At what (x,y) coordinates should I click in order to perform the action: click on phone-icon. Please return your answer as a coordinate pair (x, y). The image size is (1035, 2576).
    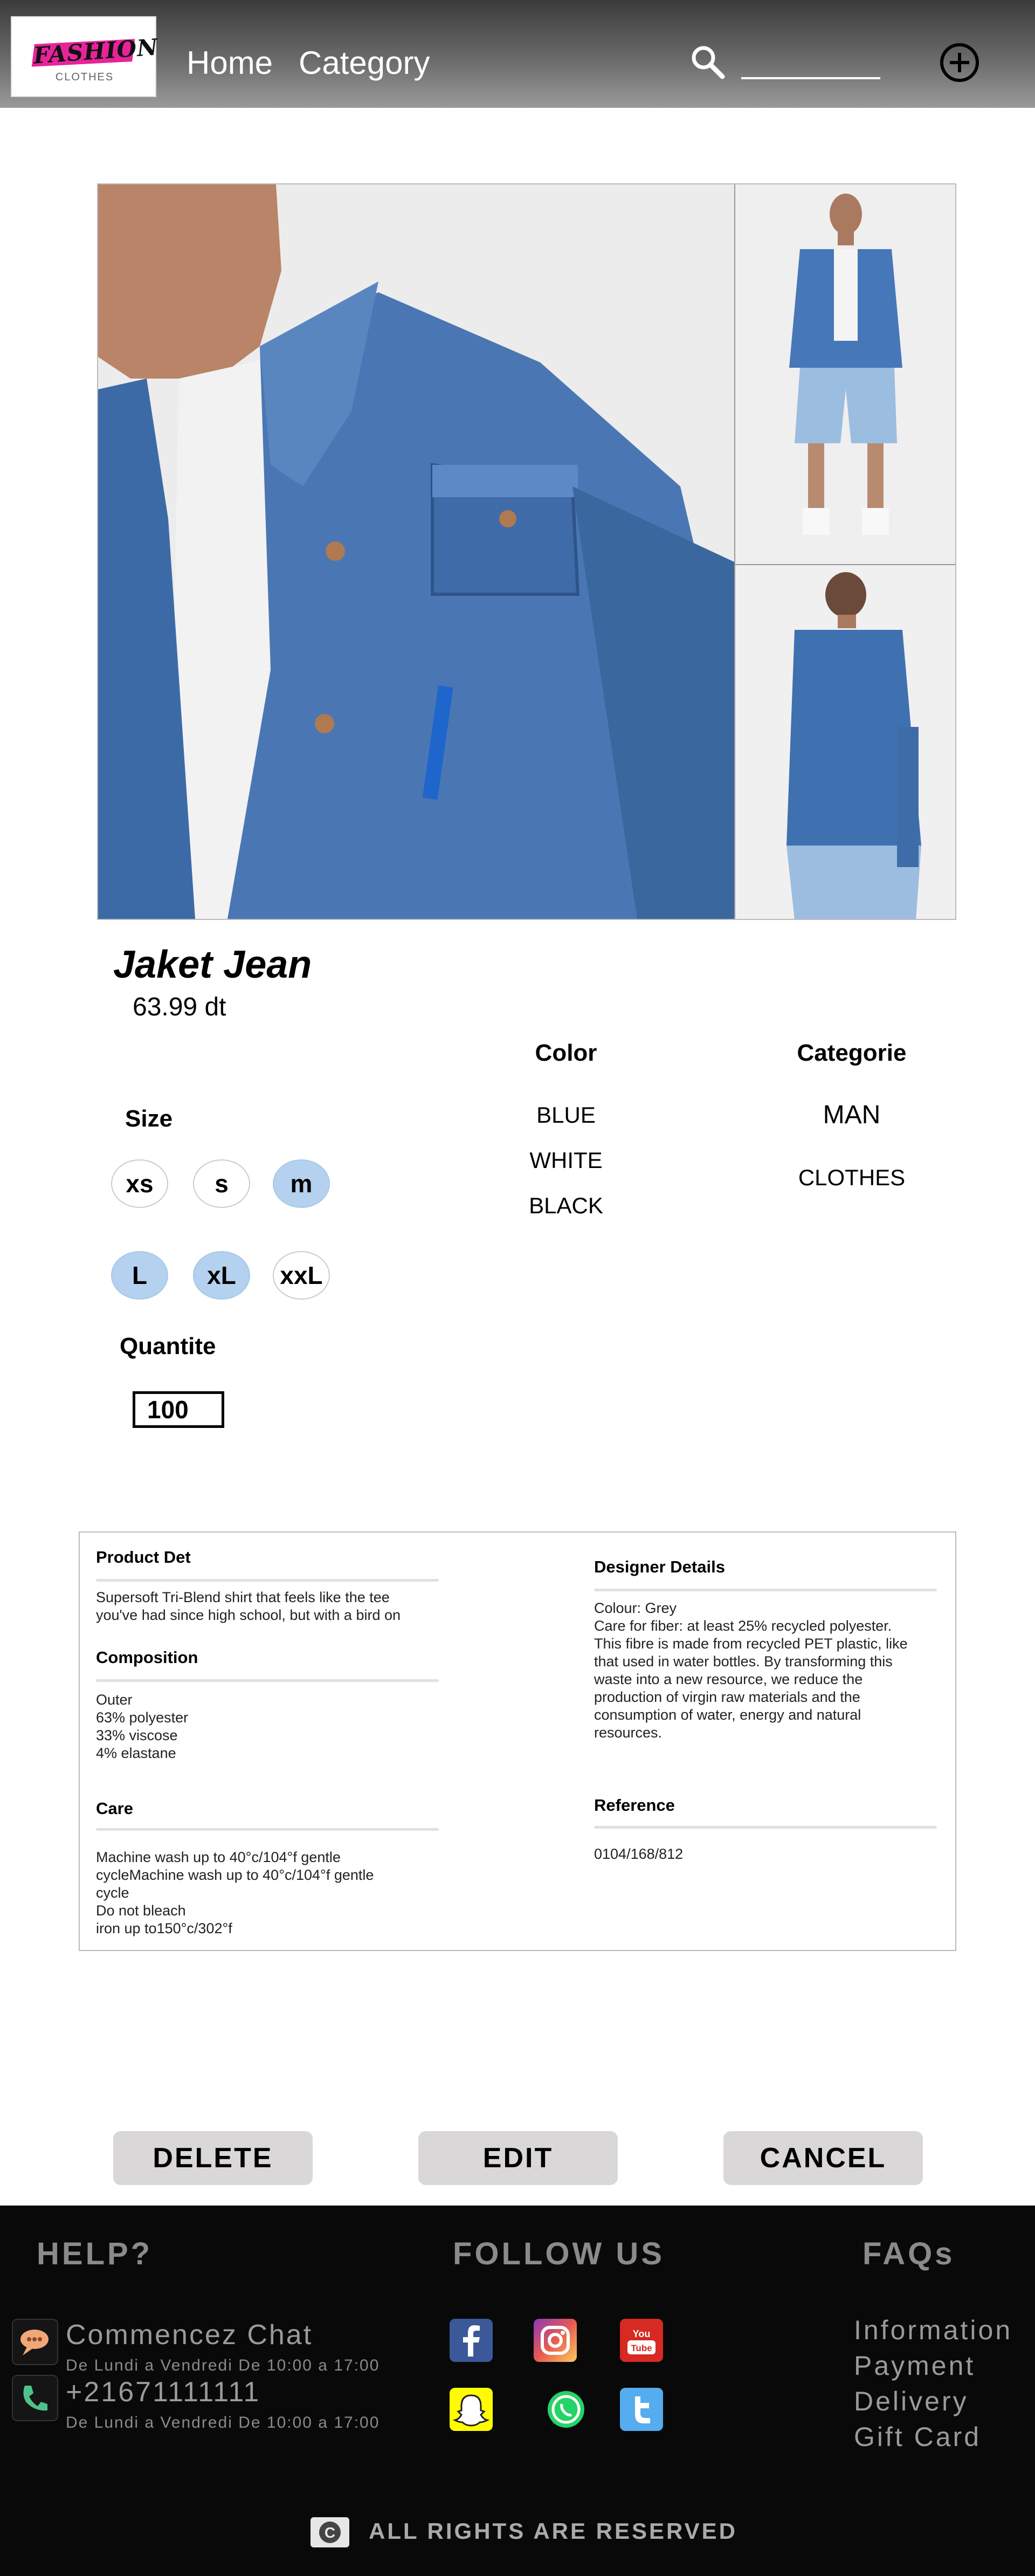
    Looking at the image, I should click on (35, 2398).